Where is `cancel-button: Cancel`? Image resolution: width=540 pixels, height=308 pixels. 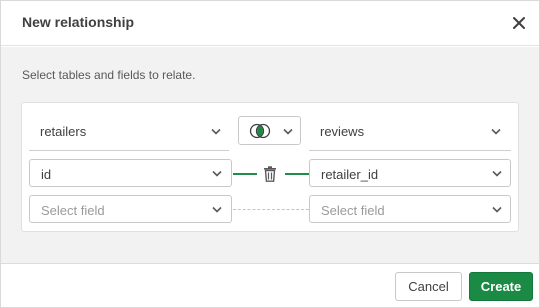 cancel-button: Cancel is located at coordinates (428, 286).